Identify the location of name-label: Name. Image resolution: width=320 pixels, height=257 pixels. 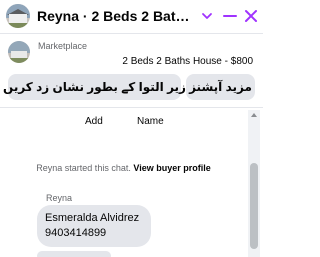
(150, 121).